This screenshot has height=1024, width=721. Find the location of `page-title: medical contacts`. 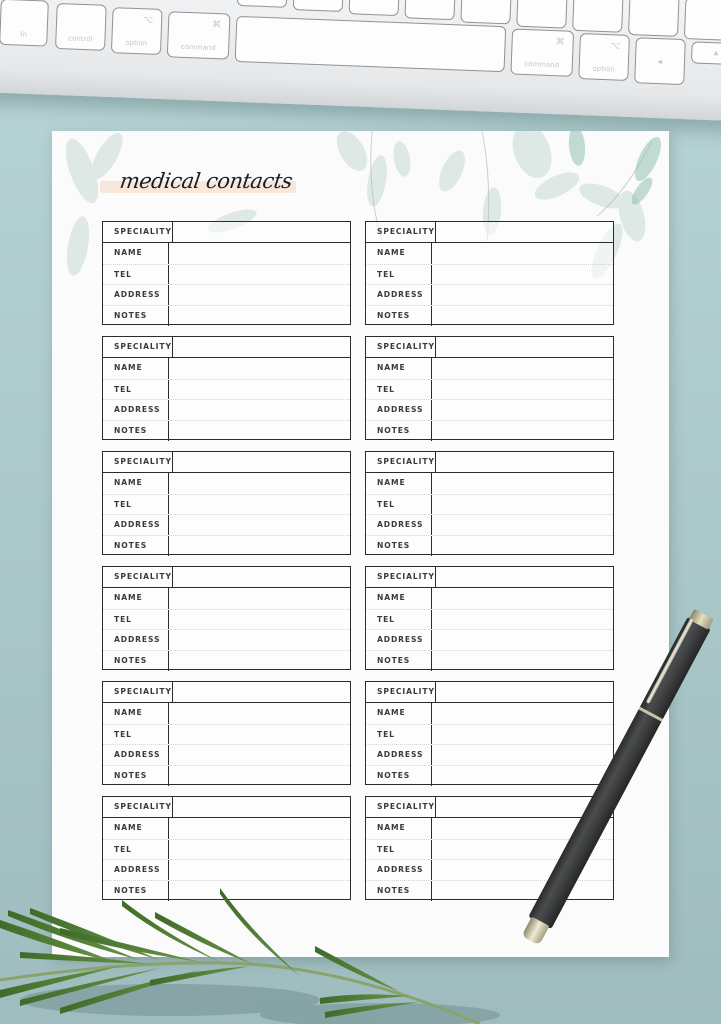

page-title: medical contacts is located at coordinates (206, 181).